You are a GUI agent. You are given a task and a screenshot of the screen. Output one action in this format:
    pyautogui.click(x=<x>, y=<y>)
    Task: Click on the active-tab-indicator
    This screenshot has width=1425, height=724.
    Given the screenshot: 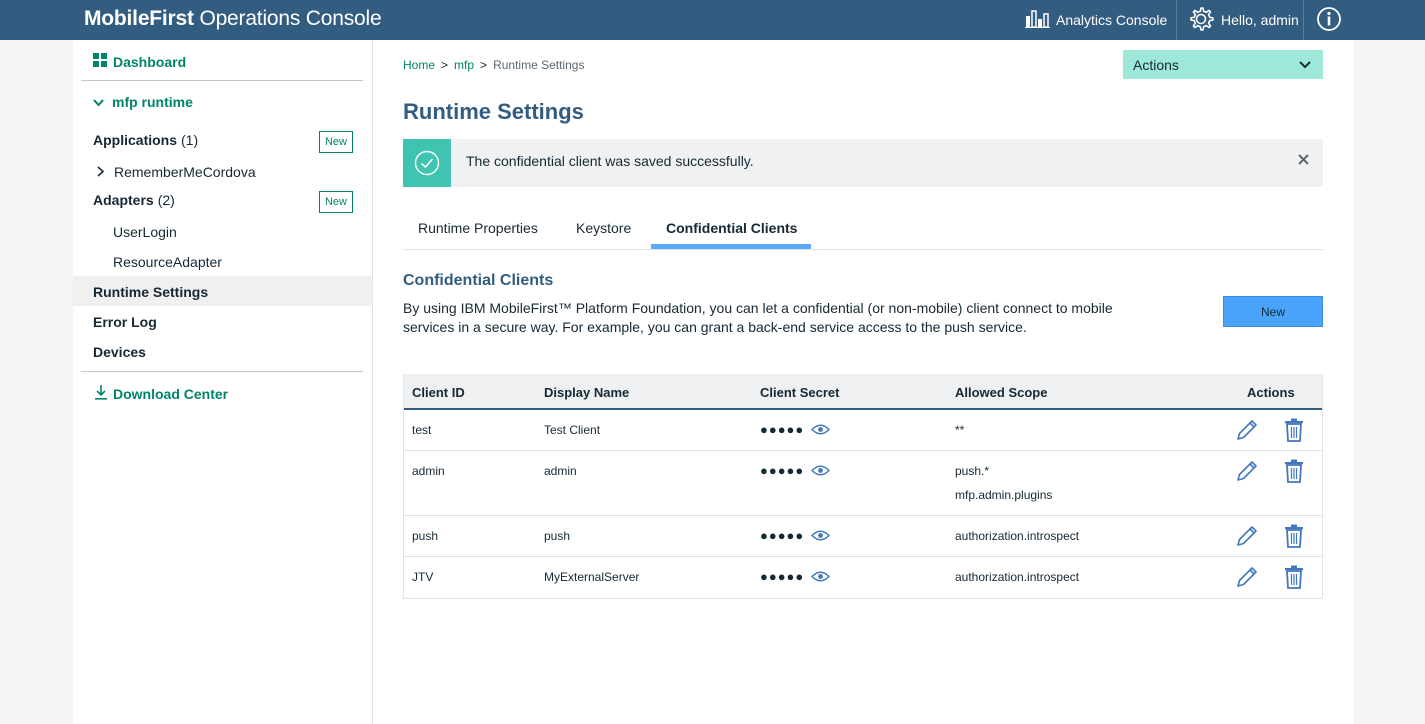 What is the action you would take?
    pyautogui.click(x=731, y=246)
    